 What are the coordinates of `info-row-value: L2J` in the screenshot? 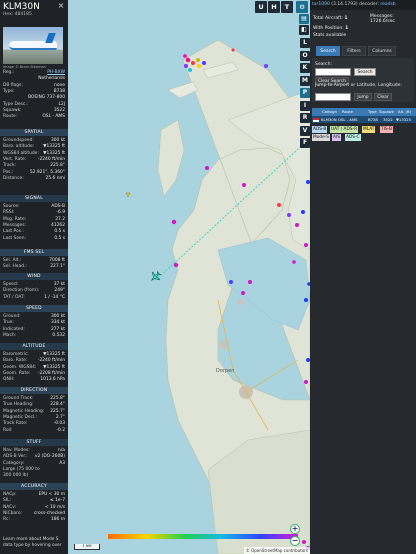 It's located at (61, 104).